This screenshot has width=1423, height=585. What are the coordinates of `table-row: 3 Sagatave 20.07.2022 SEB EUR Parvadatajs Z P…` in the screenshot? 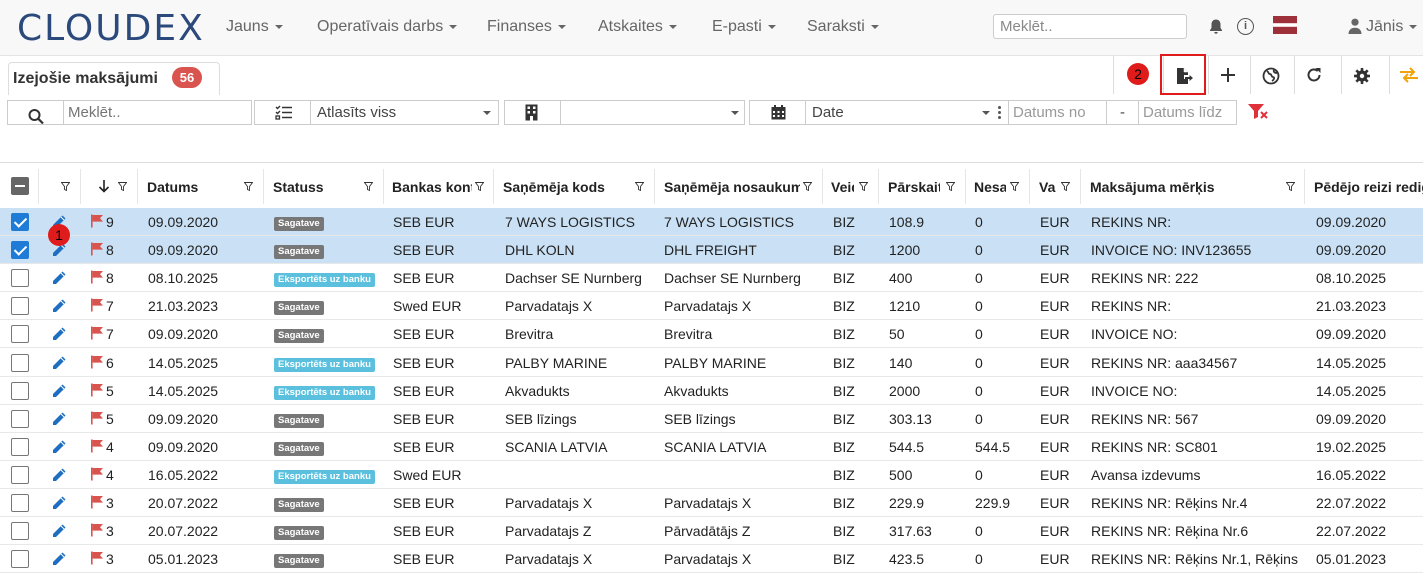 It's located at (711, 531).